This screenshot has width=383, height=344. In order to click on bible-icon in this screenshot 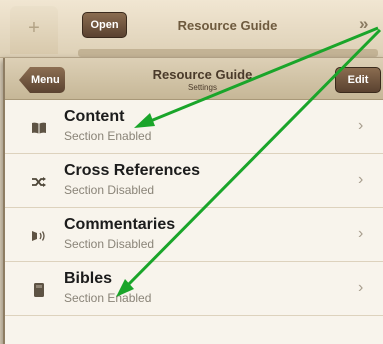, I will do `click(39, 290)`.